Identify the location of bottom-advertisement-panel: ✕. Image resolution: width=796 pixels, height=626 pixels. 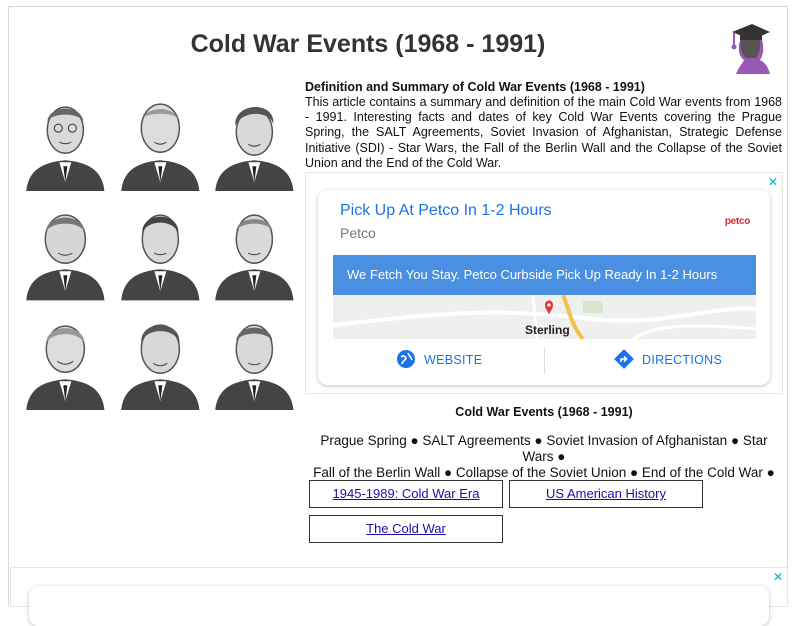
(399, 596).